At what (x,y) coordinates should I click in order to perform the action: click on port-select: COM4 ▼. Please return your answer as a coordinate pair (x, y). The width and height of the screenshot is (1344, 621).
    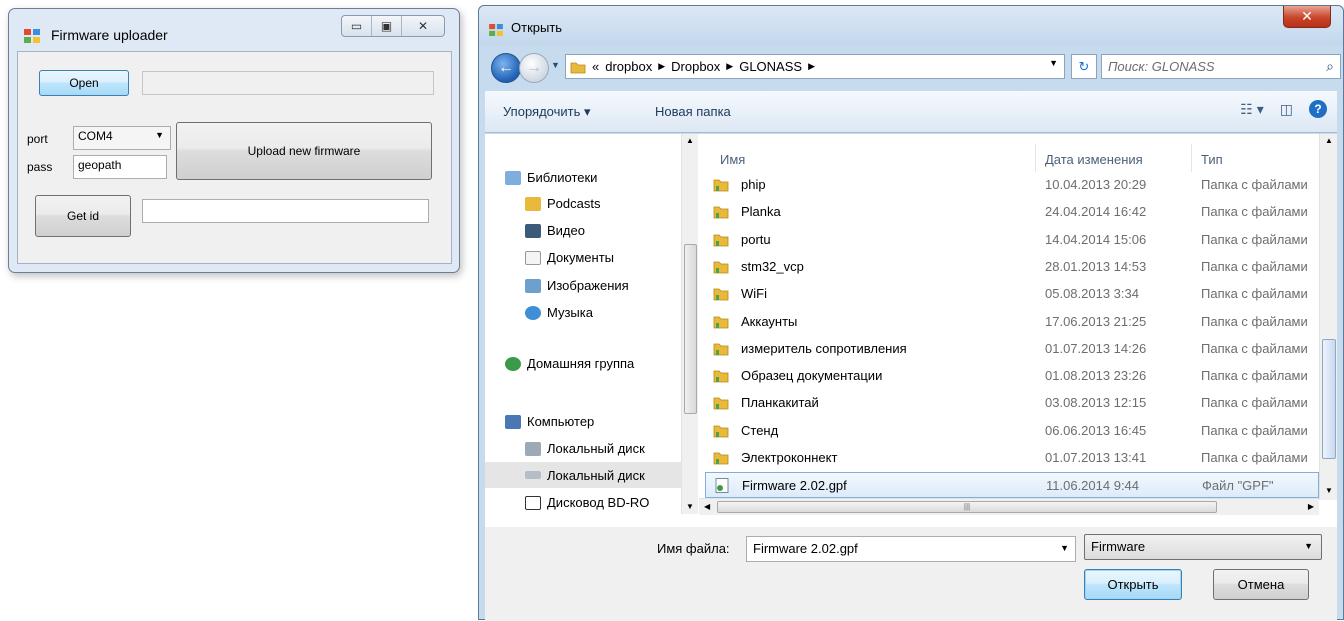
    Looking at the image, I should click on (122, 138).